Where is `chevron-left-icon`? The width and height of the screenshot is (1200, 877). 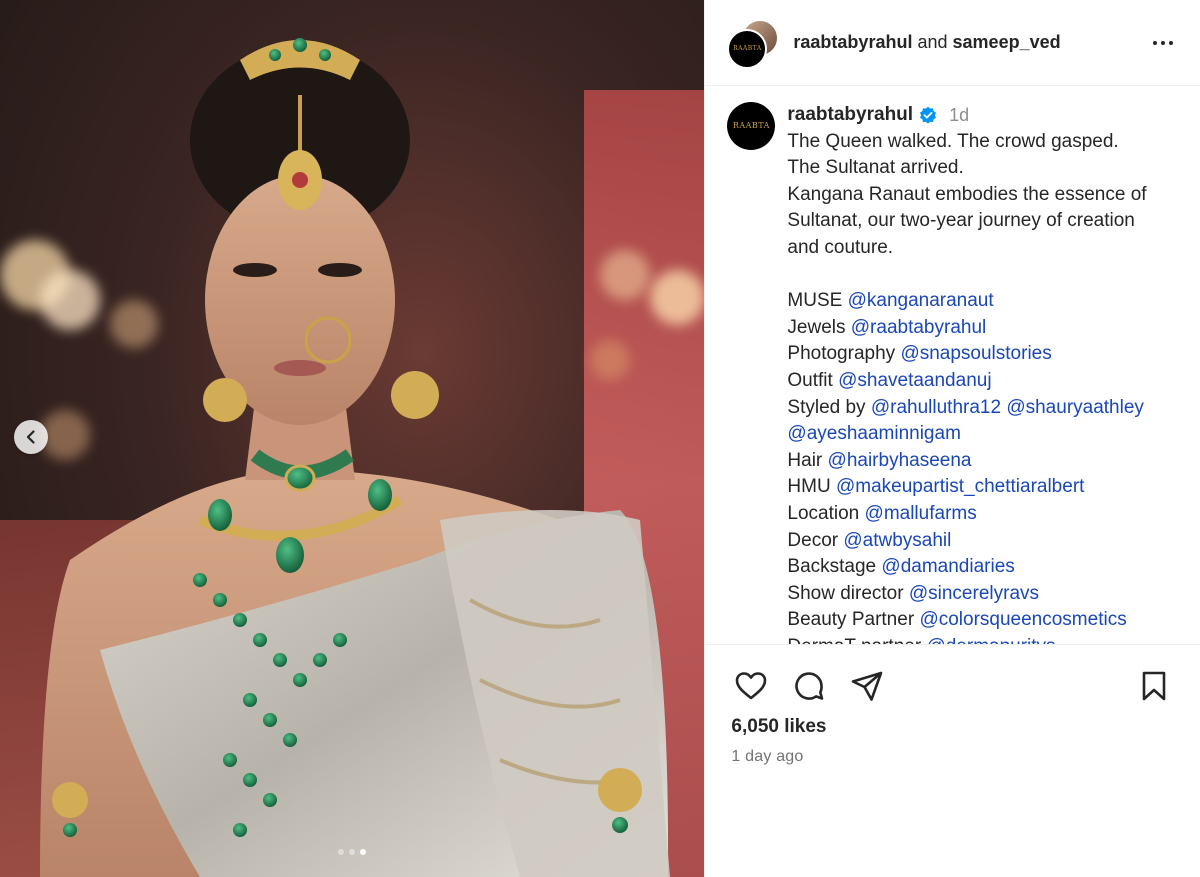 chevron-left-icon is located at coordinates (30, 437).